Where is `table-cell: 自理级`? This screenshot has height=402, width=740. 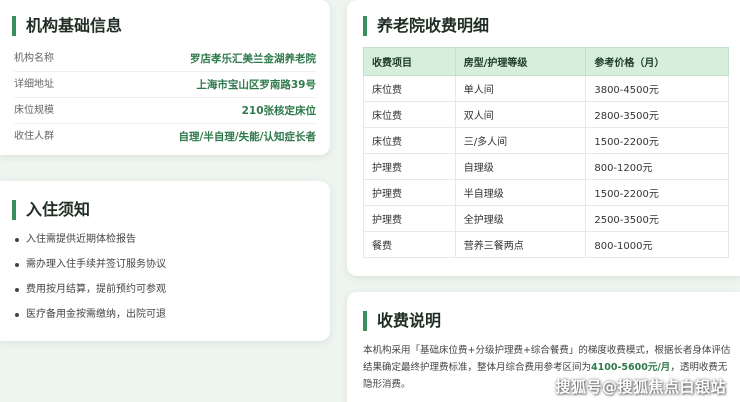
table-cell: 自理级 is located at coordinates (520, 166).